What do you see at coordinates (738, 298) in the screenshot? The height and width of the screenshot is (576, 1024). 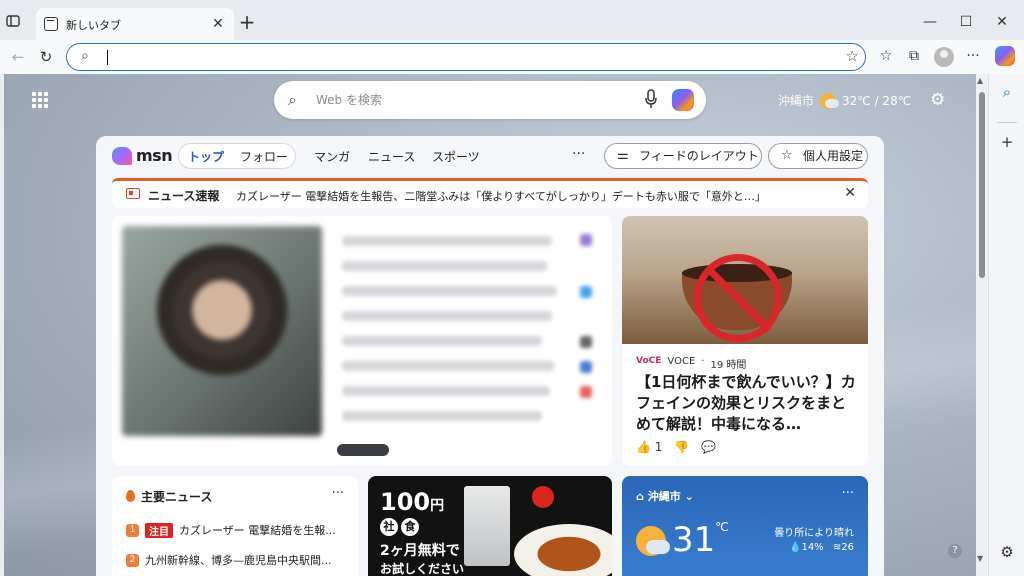 I see `prohibited-icon` at bounding box center [738, 298].